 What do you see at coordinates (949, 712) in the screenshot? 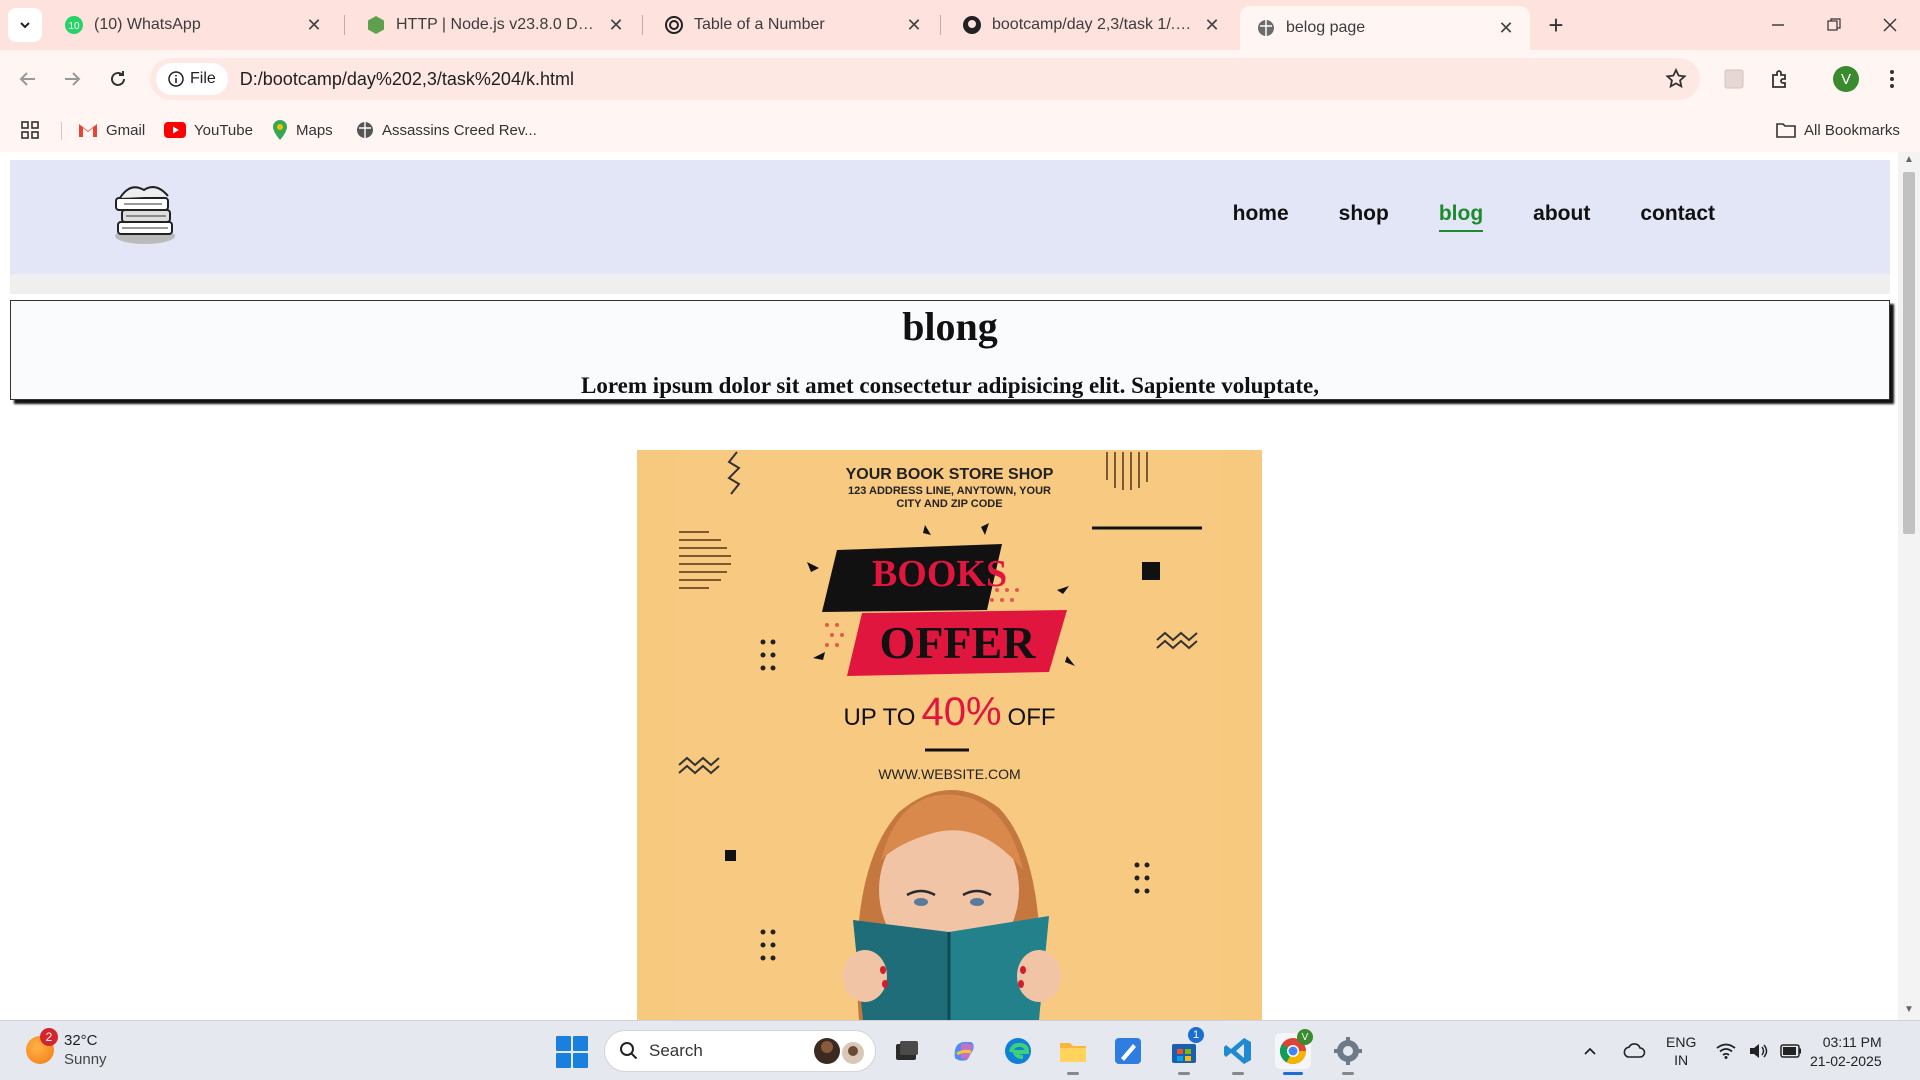
I see `poster-discount-line: UP TO 40% OFF` at bounding box center [949, 712].